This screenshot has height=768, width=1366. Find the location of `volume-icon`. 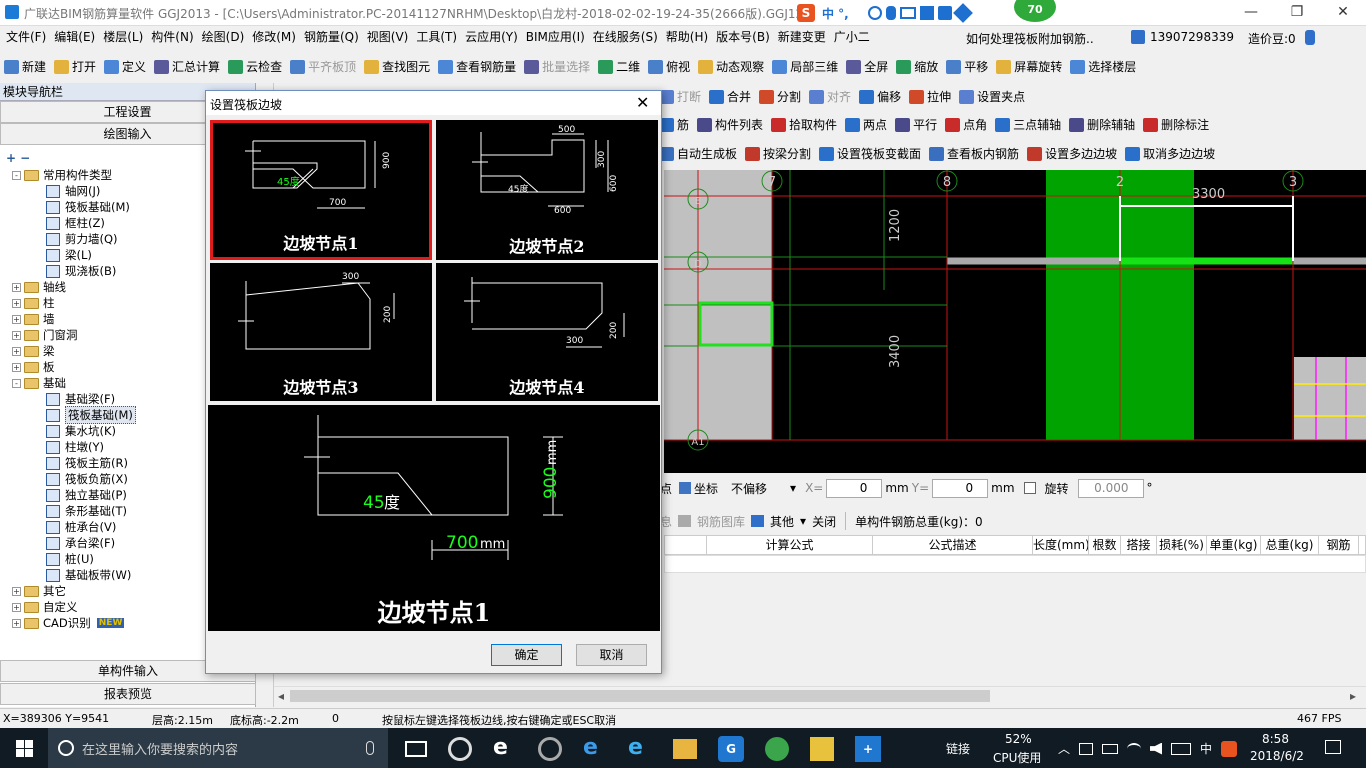

volume-icon is located at coordinates (1156, 748).